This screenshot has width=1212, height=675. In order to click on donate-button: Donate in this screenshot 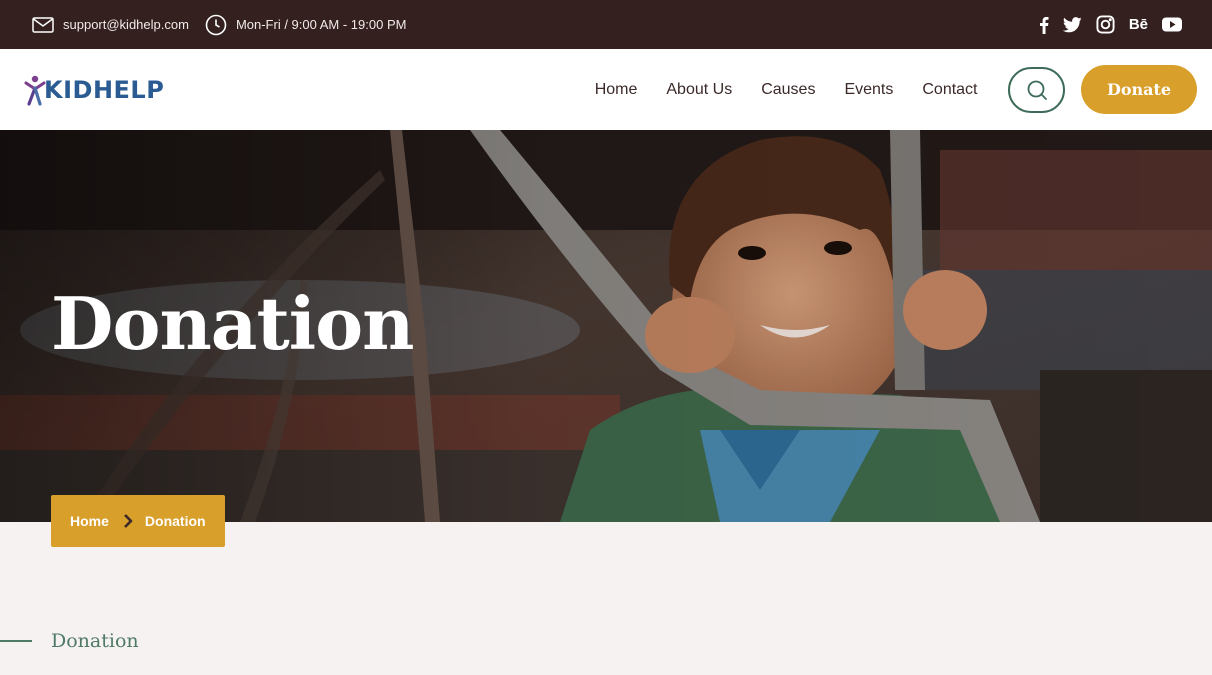, I will do `click(1139, 89)`.